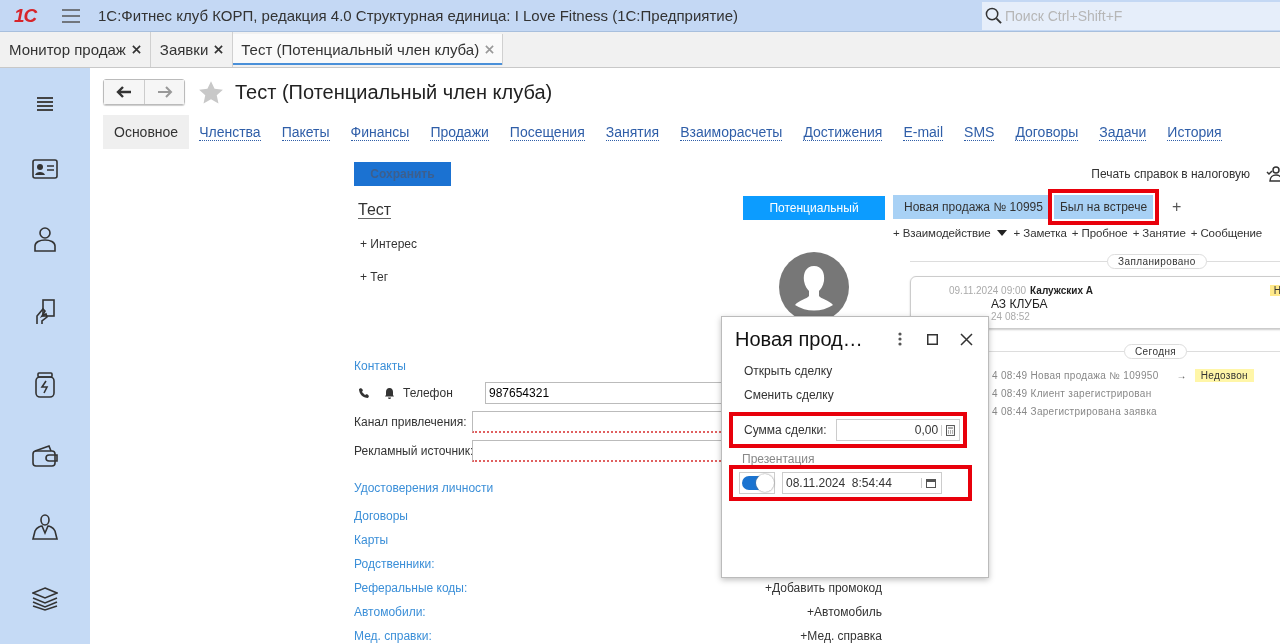 The height and width of the screenshot is (644, 1280). Describe the element at coordinates (230, 132) in the screenshot. I see `form-tab: Членства` at that location.